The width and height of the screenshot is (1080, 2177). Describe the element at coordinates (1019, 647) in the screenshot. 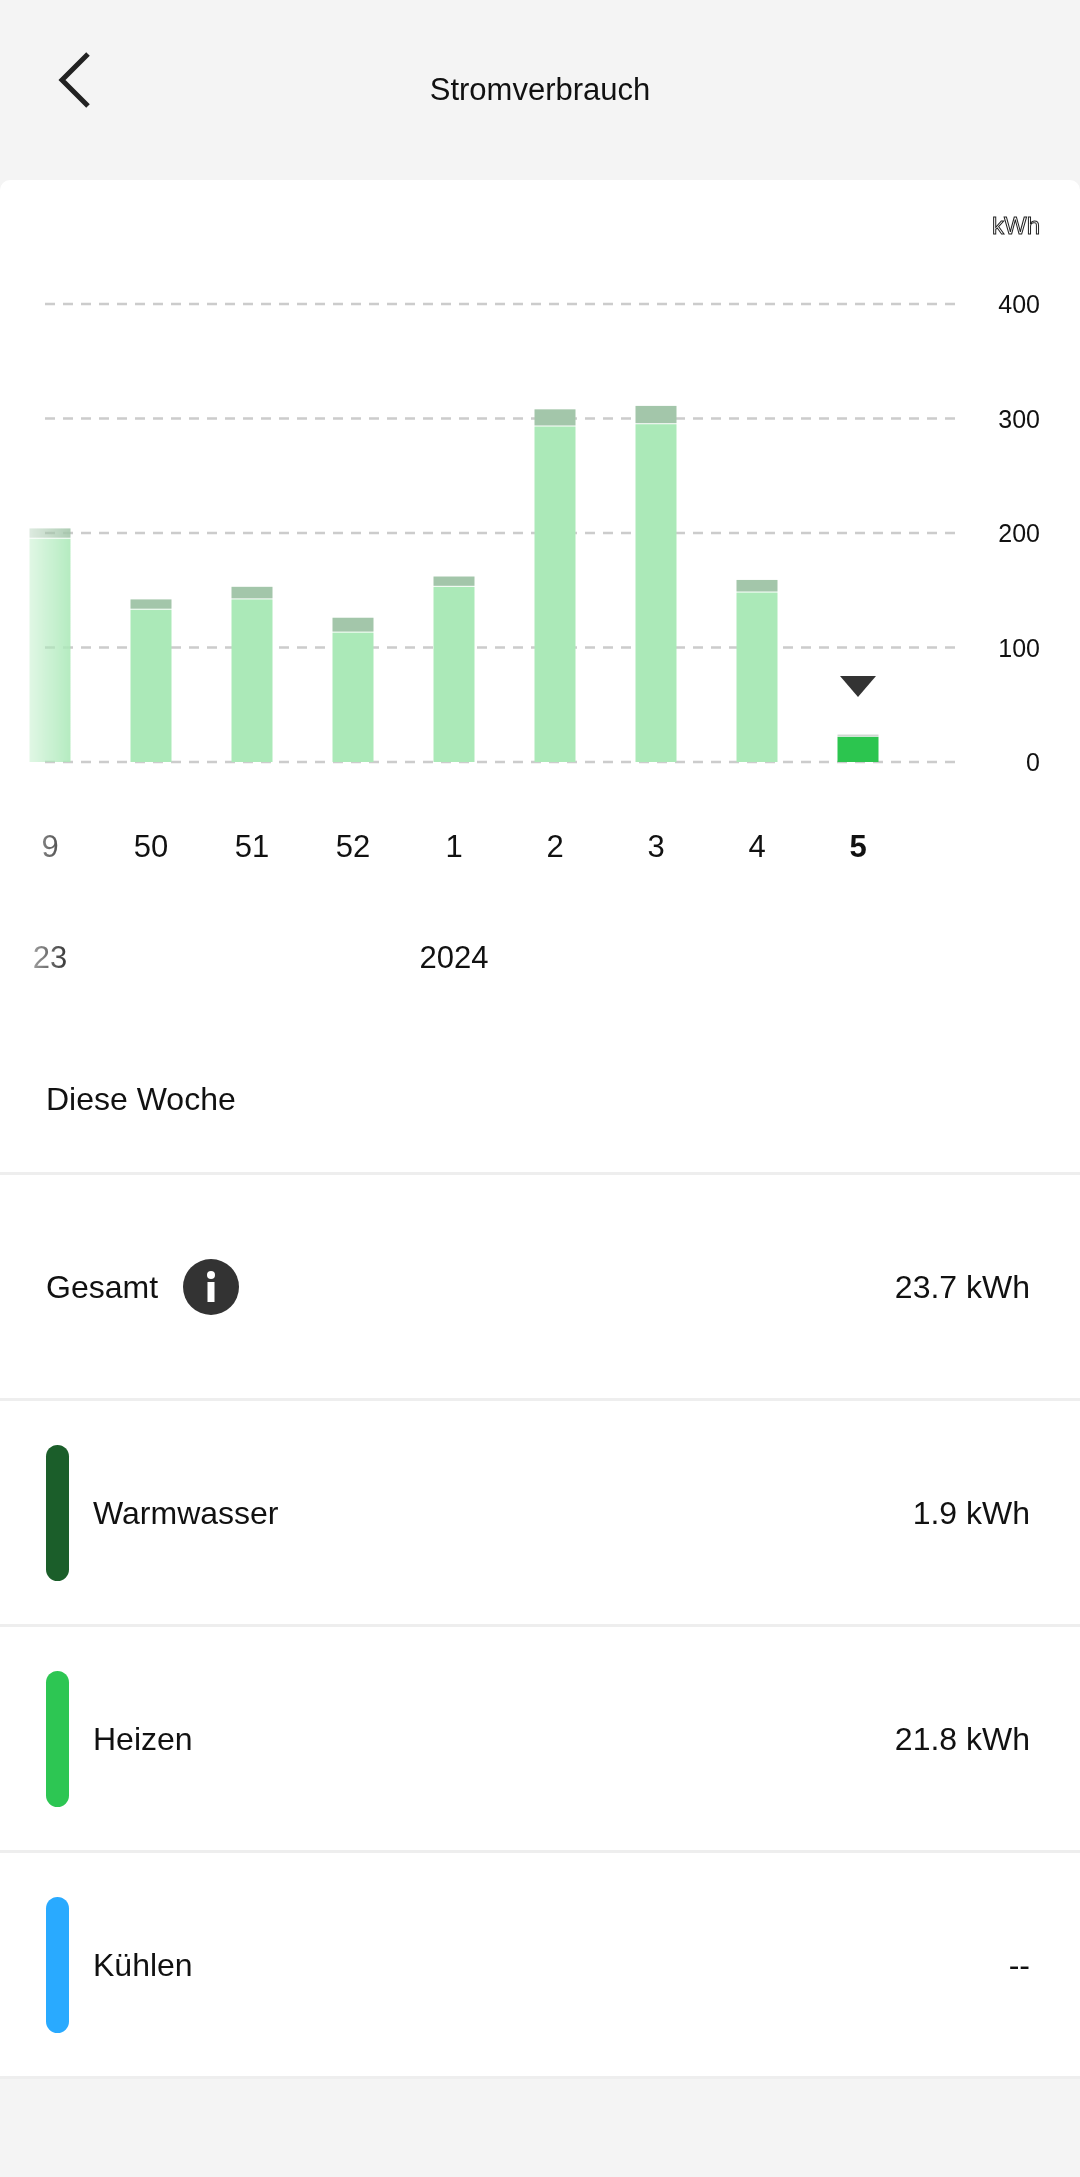

I see `y-axis-label: 100` at that location.